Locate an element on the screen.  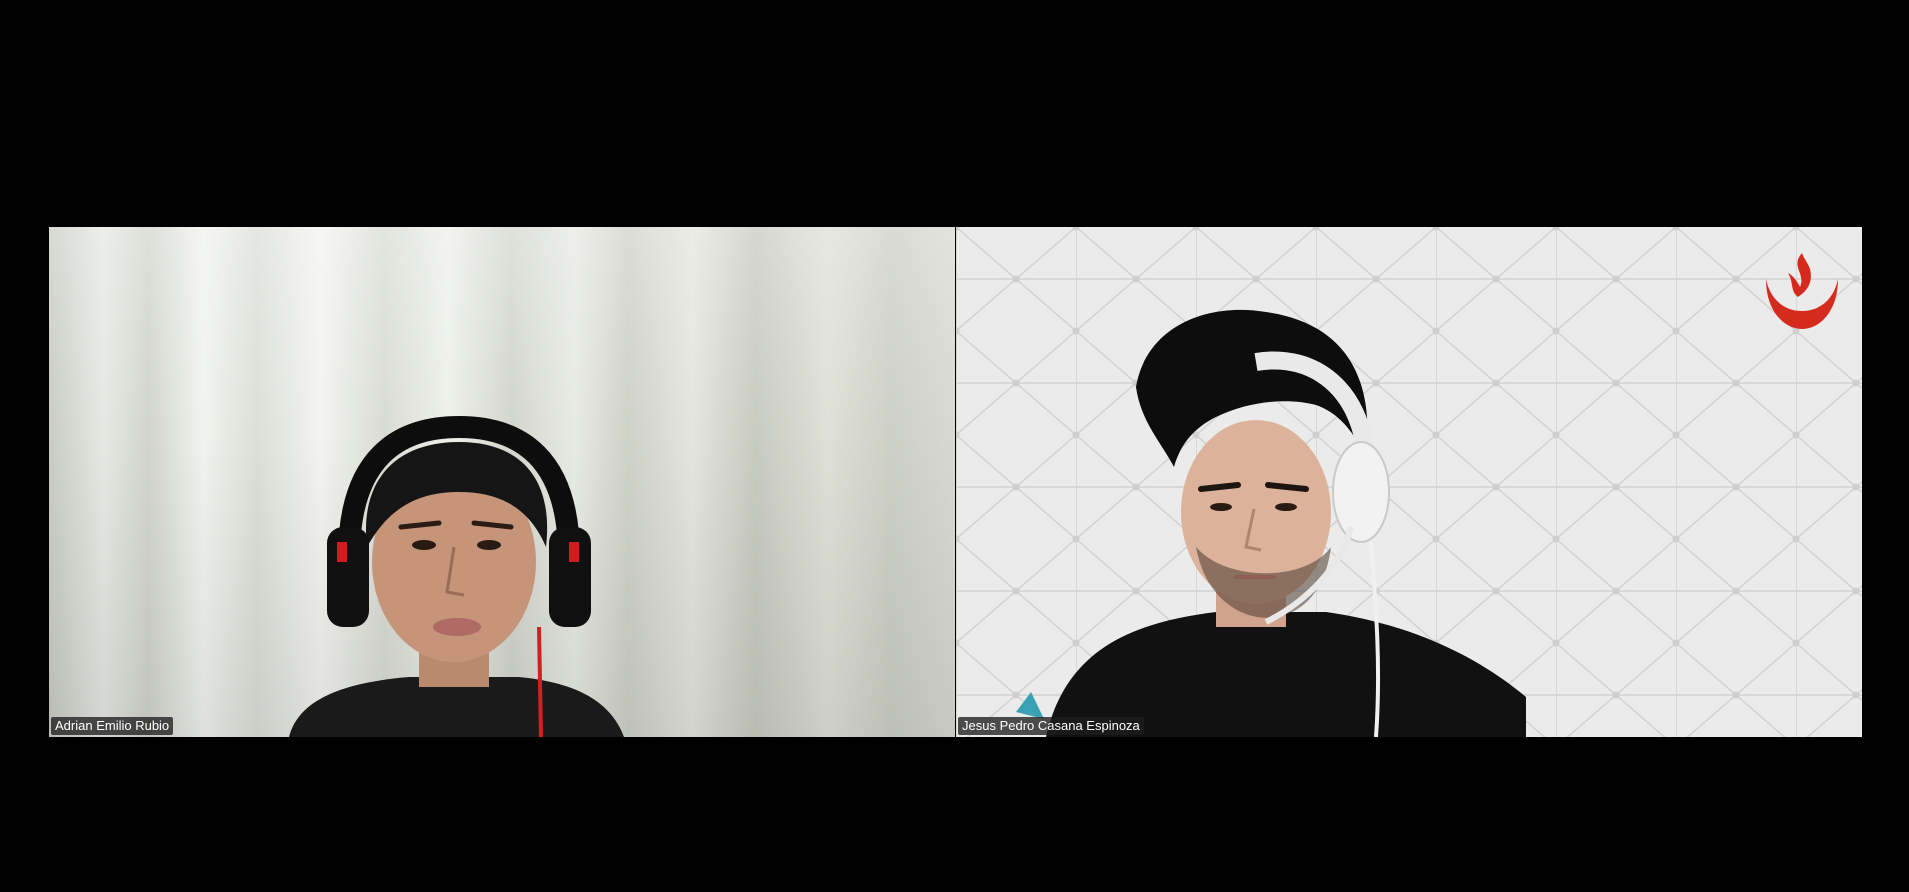
participant-name-label: Jesus Pedro Casana Espinoza is located at coordinates (1051, 726).